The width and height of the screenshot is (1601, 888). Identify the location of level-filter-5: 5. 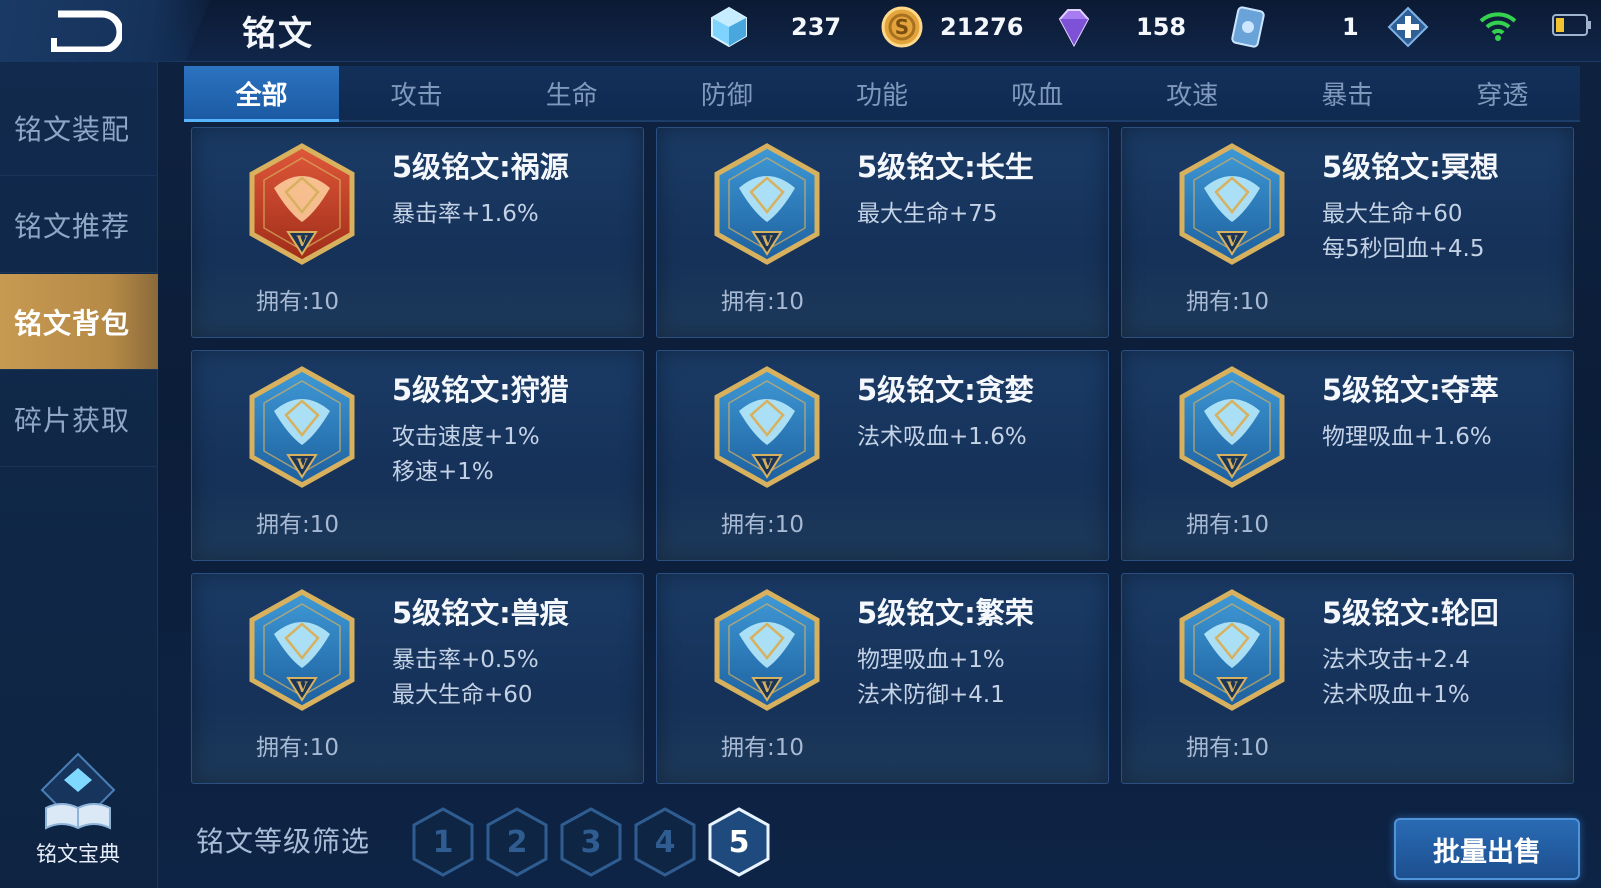
(739, 842).